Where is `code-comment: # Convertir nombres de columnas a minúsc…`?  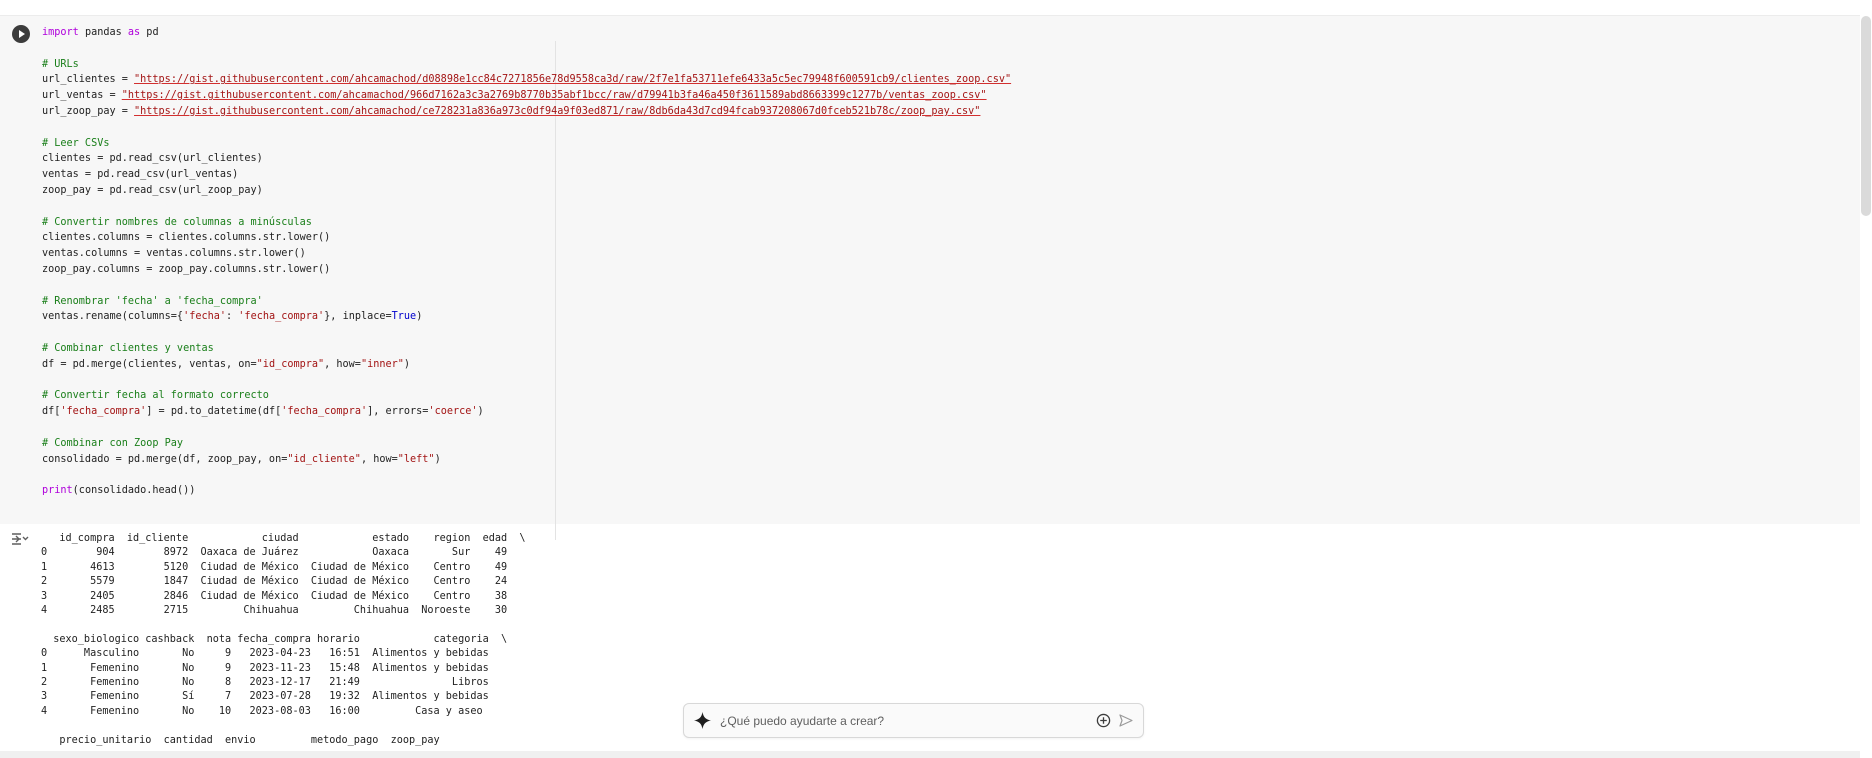
code-comment: # Convertir nombres de columnas a minúsc… is located at coordinates (177, 222).